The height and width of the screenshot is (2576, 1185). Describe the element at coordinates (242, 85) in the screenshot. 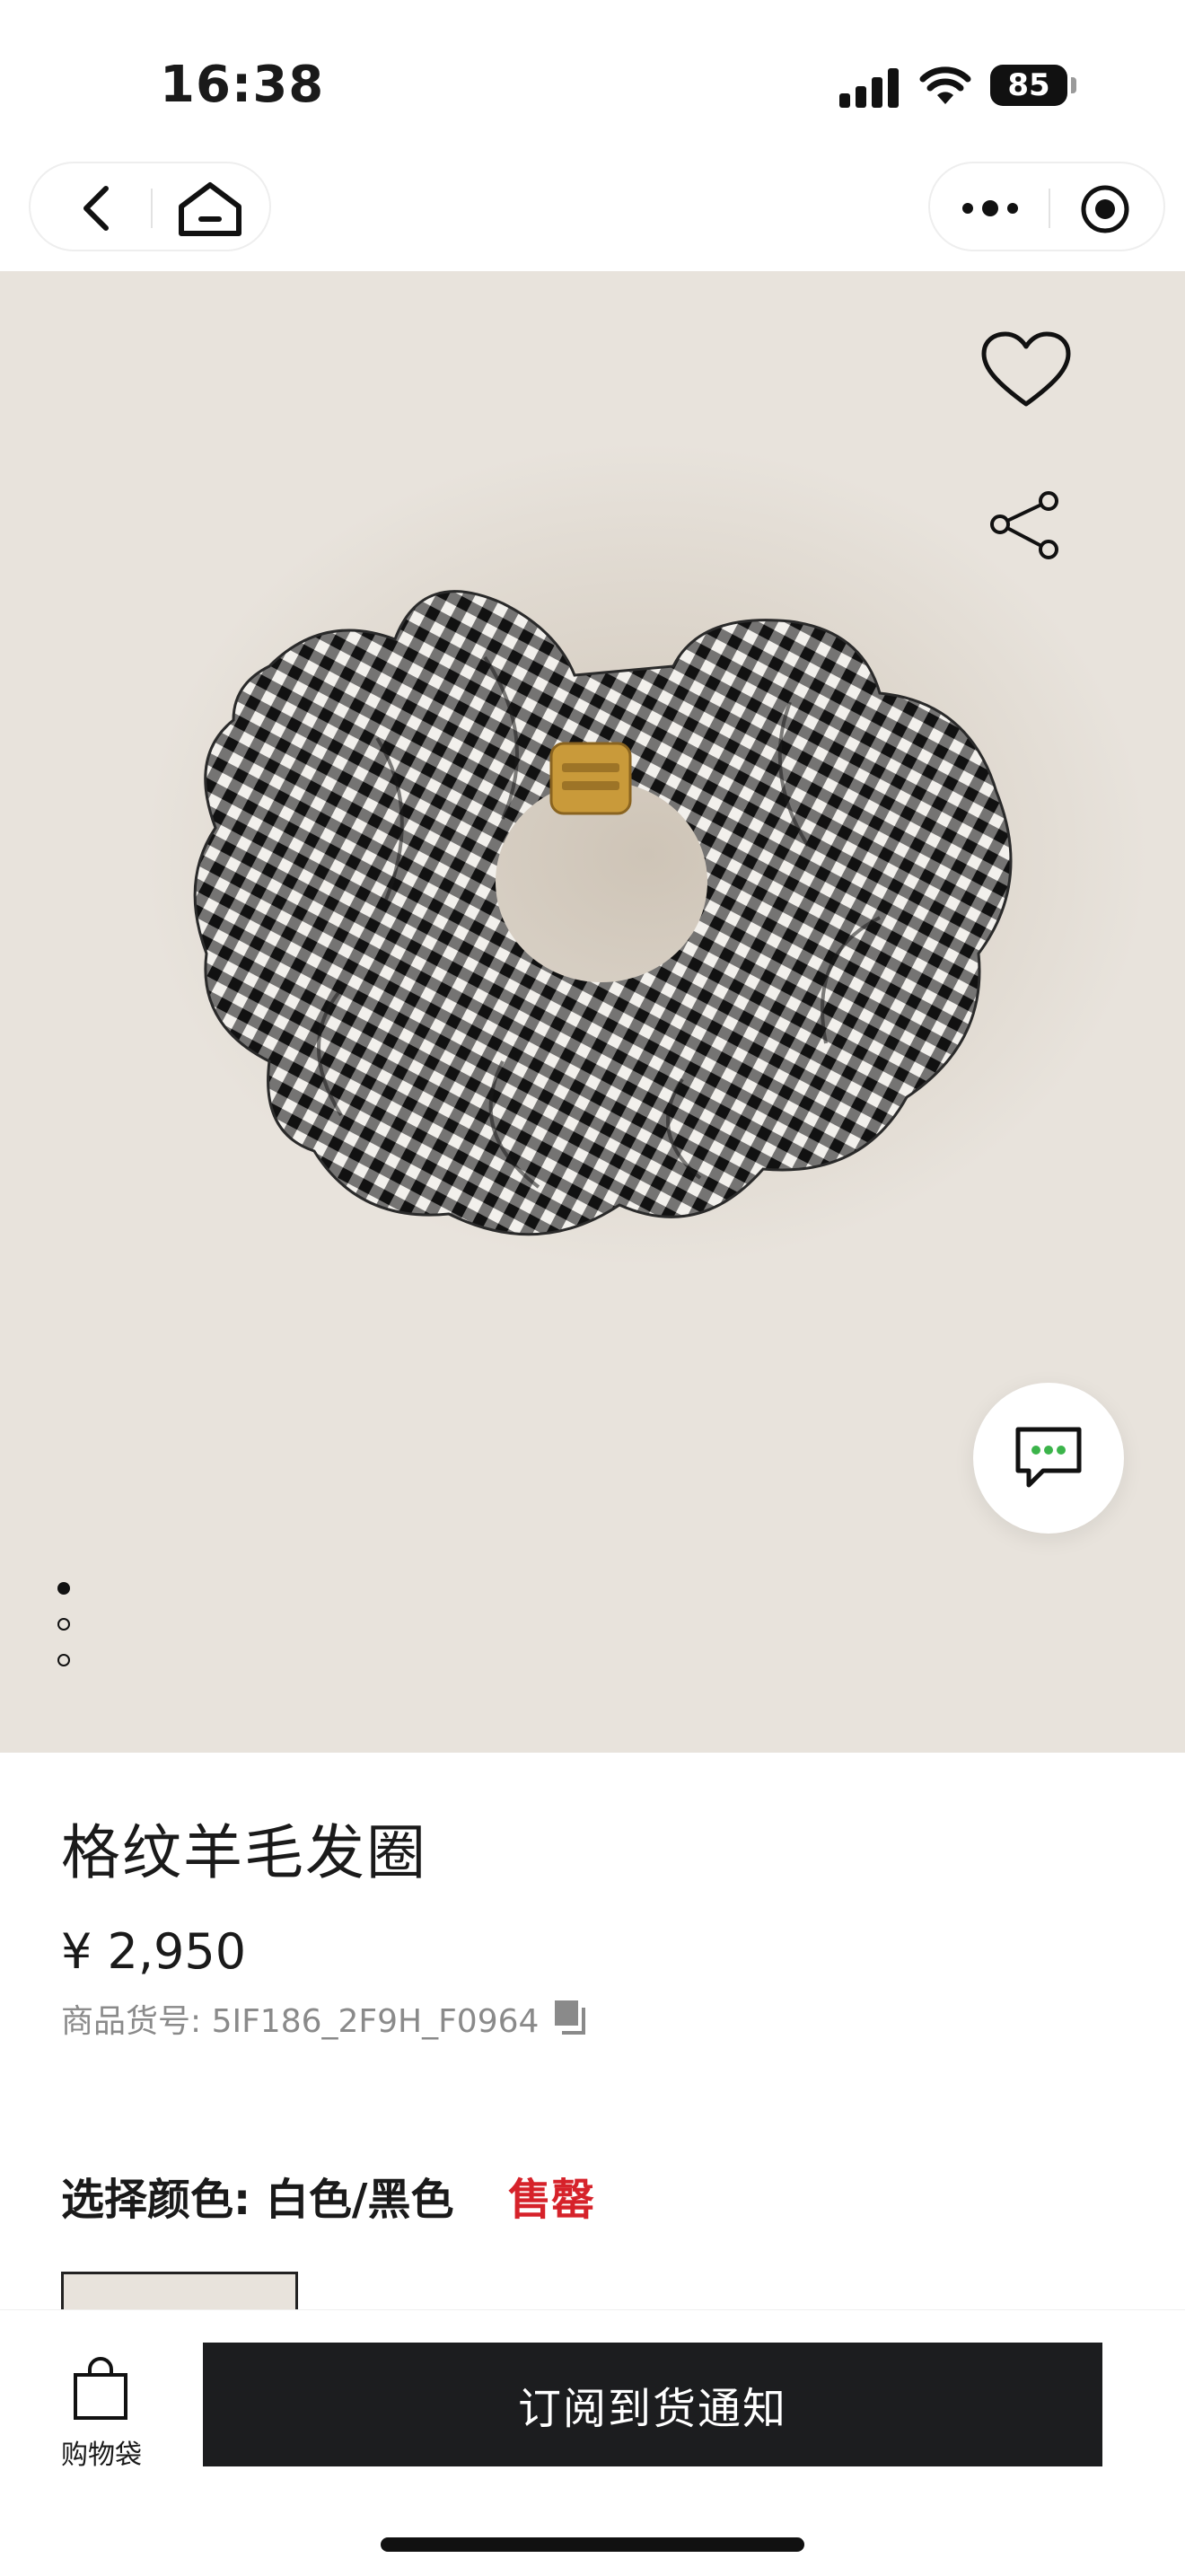

I see `status-time: 16:38` at that location.